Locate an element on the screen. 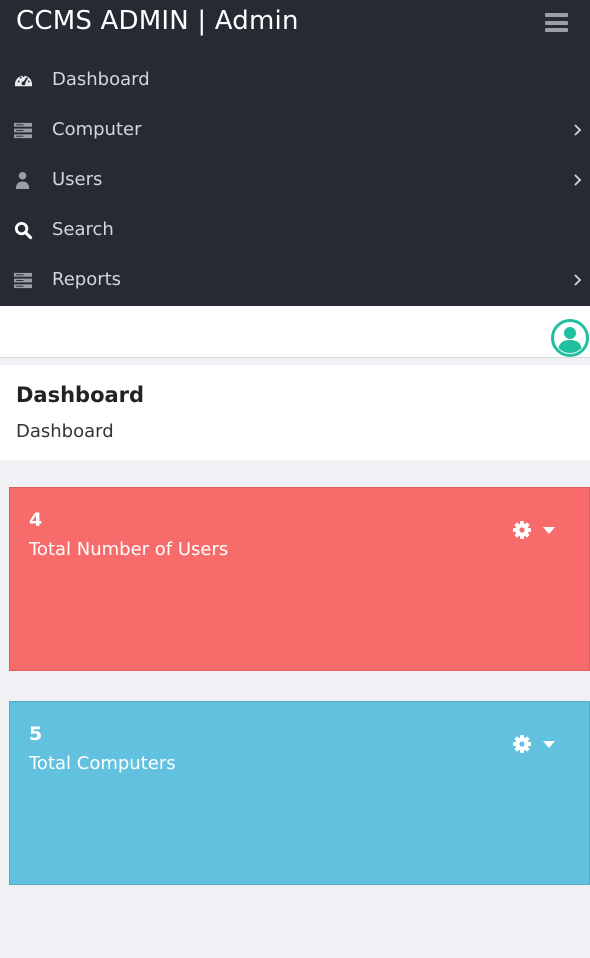 The height and width of the screenshot is (958, 590). stat-value: 5 is located at coordinates (36, 734).